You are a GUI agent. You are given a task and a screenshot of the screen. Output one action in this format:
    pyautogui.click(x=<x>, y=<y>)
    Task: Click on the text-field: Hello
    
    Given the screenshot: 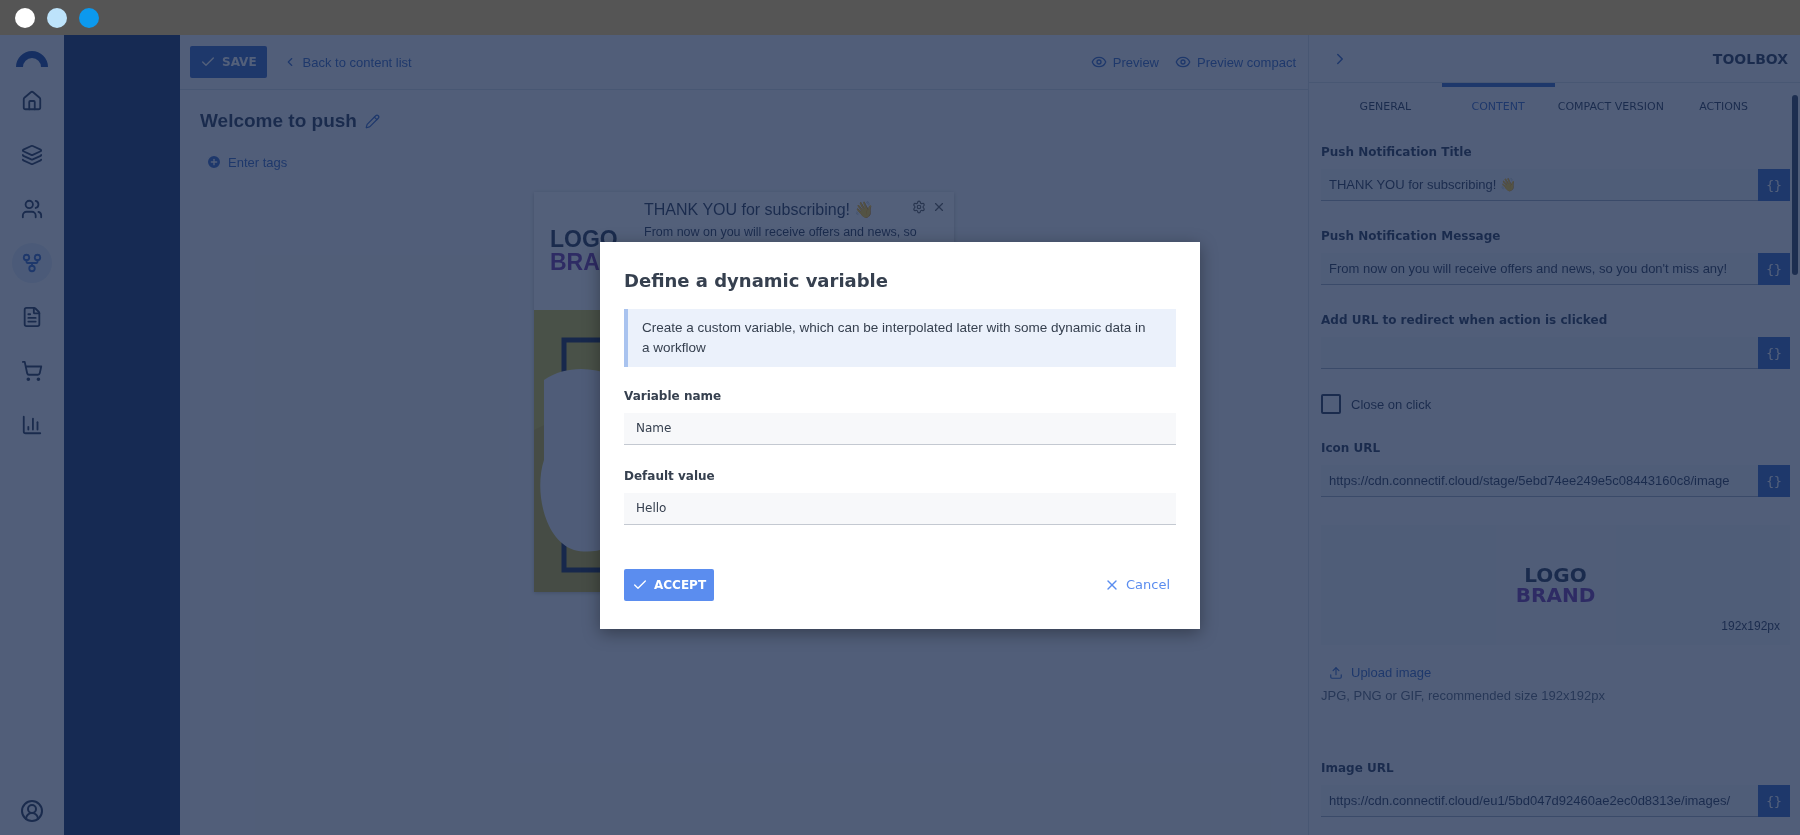 What is the action you would take?
    pyautogui.click(x=900, y=508)
    